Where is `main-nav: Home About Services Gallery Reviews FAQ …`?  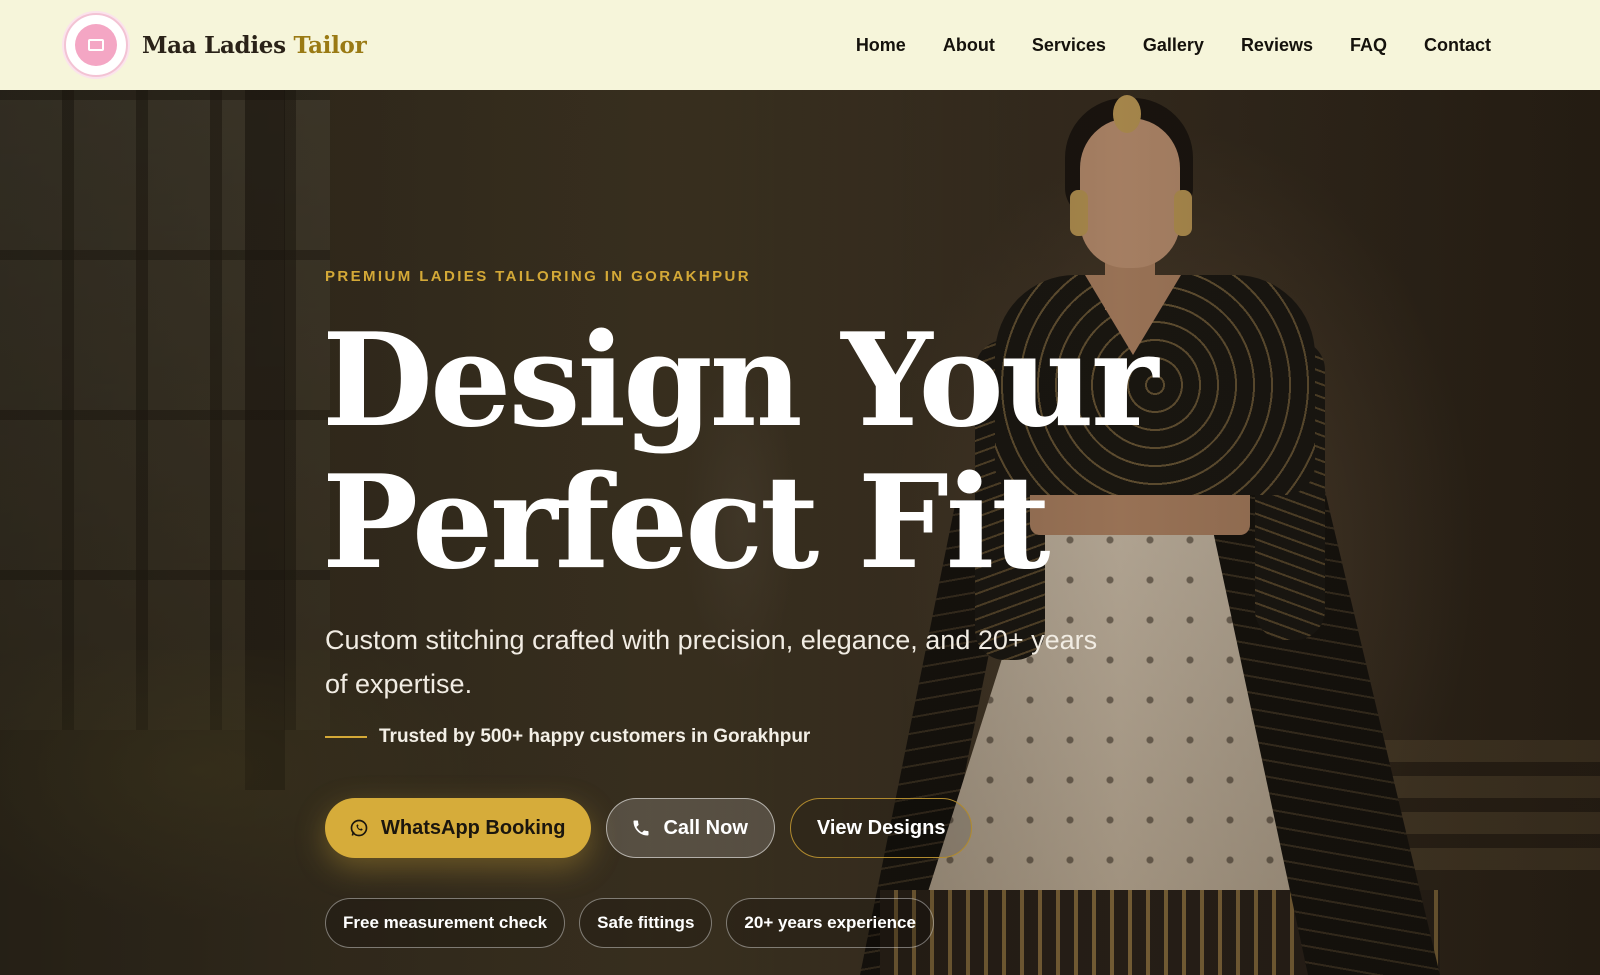
main-nav: Home About Services Gallery Reviews FAQ … is located at coordinates (1155, 45).